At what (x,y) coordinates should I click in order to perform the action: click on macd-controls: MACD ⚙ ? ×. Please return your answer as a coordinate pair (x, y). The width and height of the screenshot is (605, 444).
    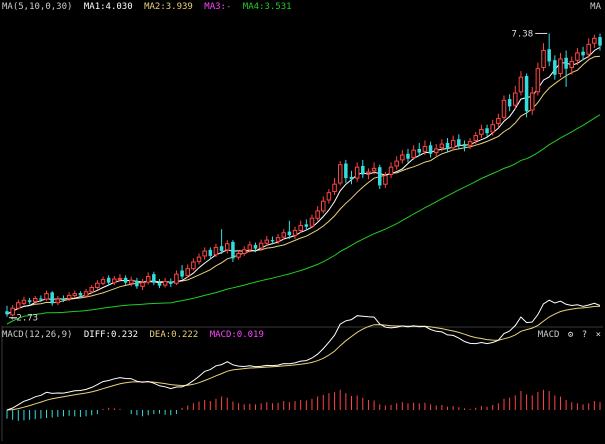
    Looking at the image, I should click on (569, 335).